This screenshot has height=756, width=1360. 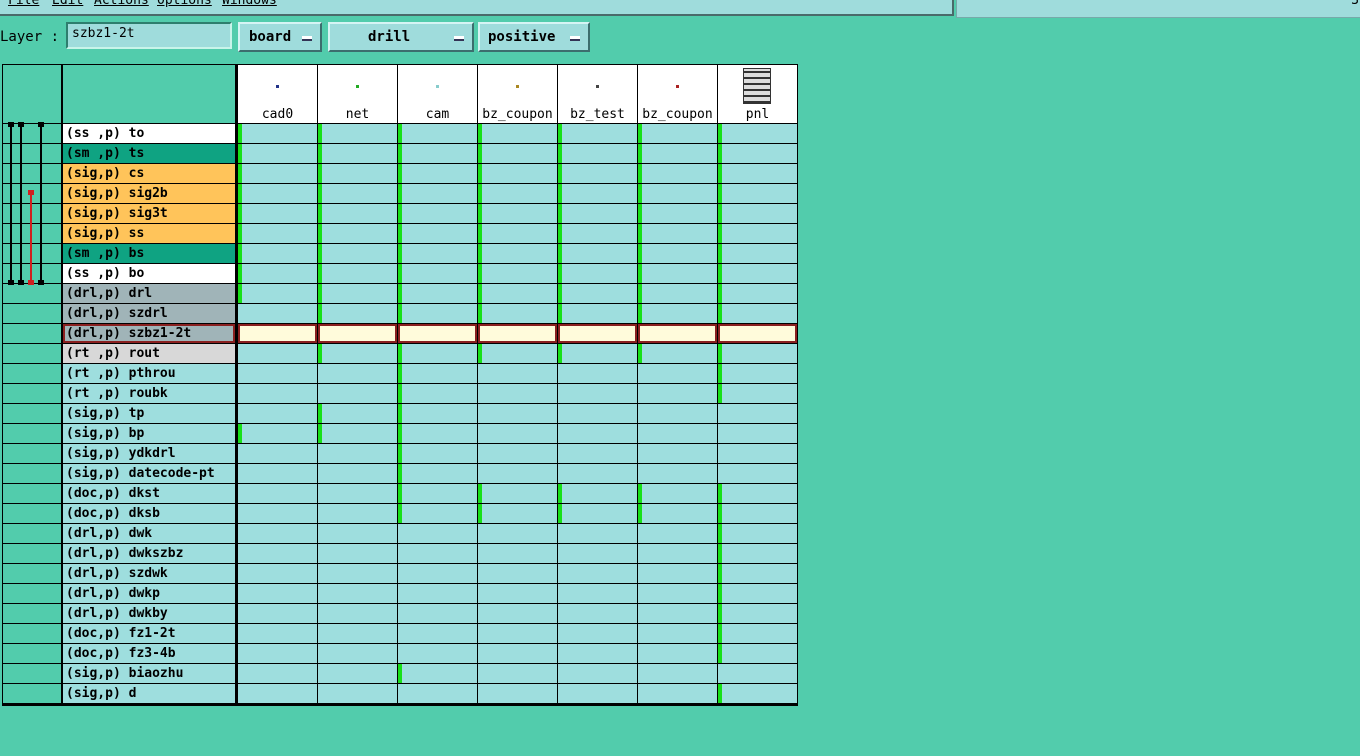 What do you see at coordinates (149, 553) in the screenshot?
I see `layer-name: (drl,p) dwkszbz` at bounding box center [149, 553].